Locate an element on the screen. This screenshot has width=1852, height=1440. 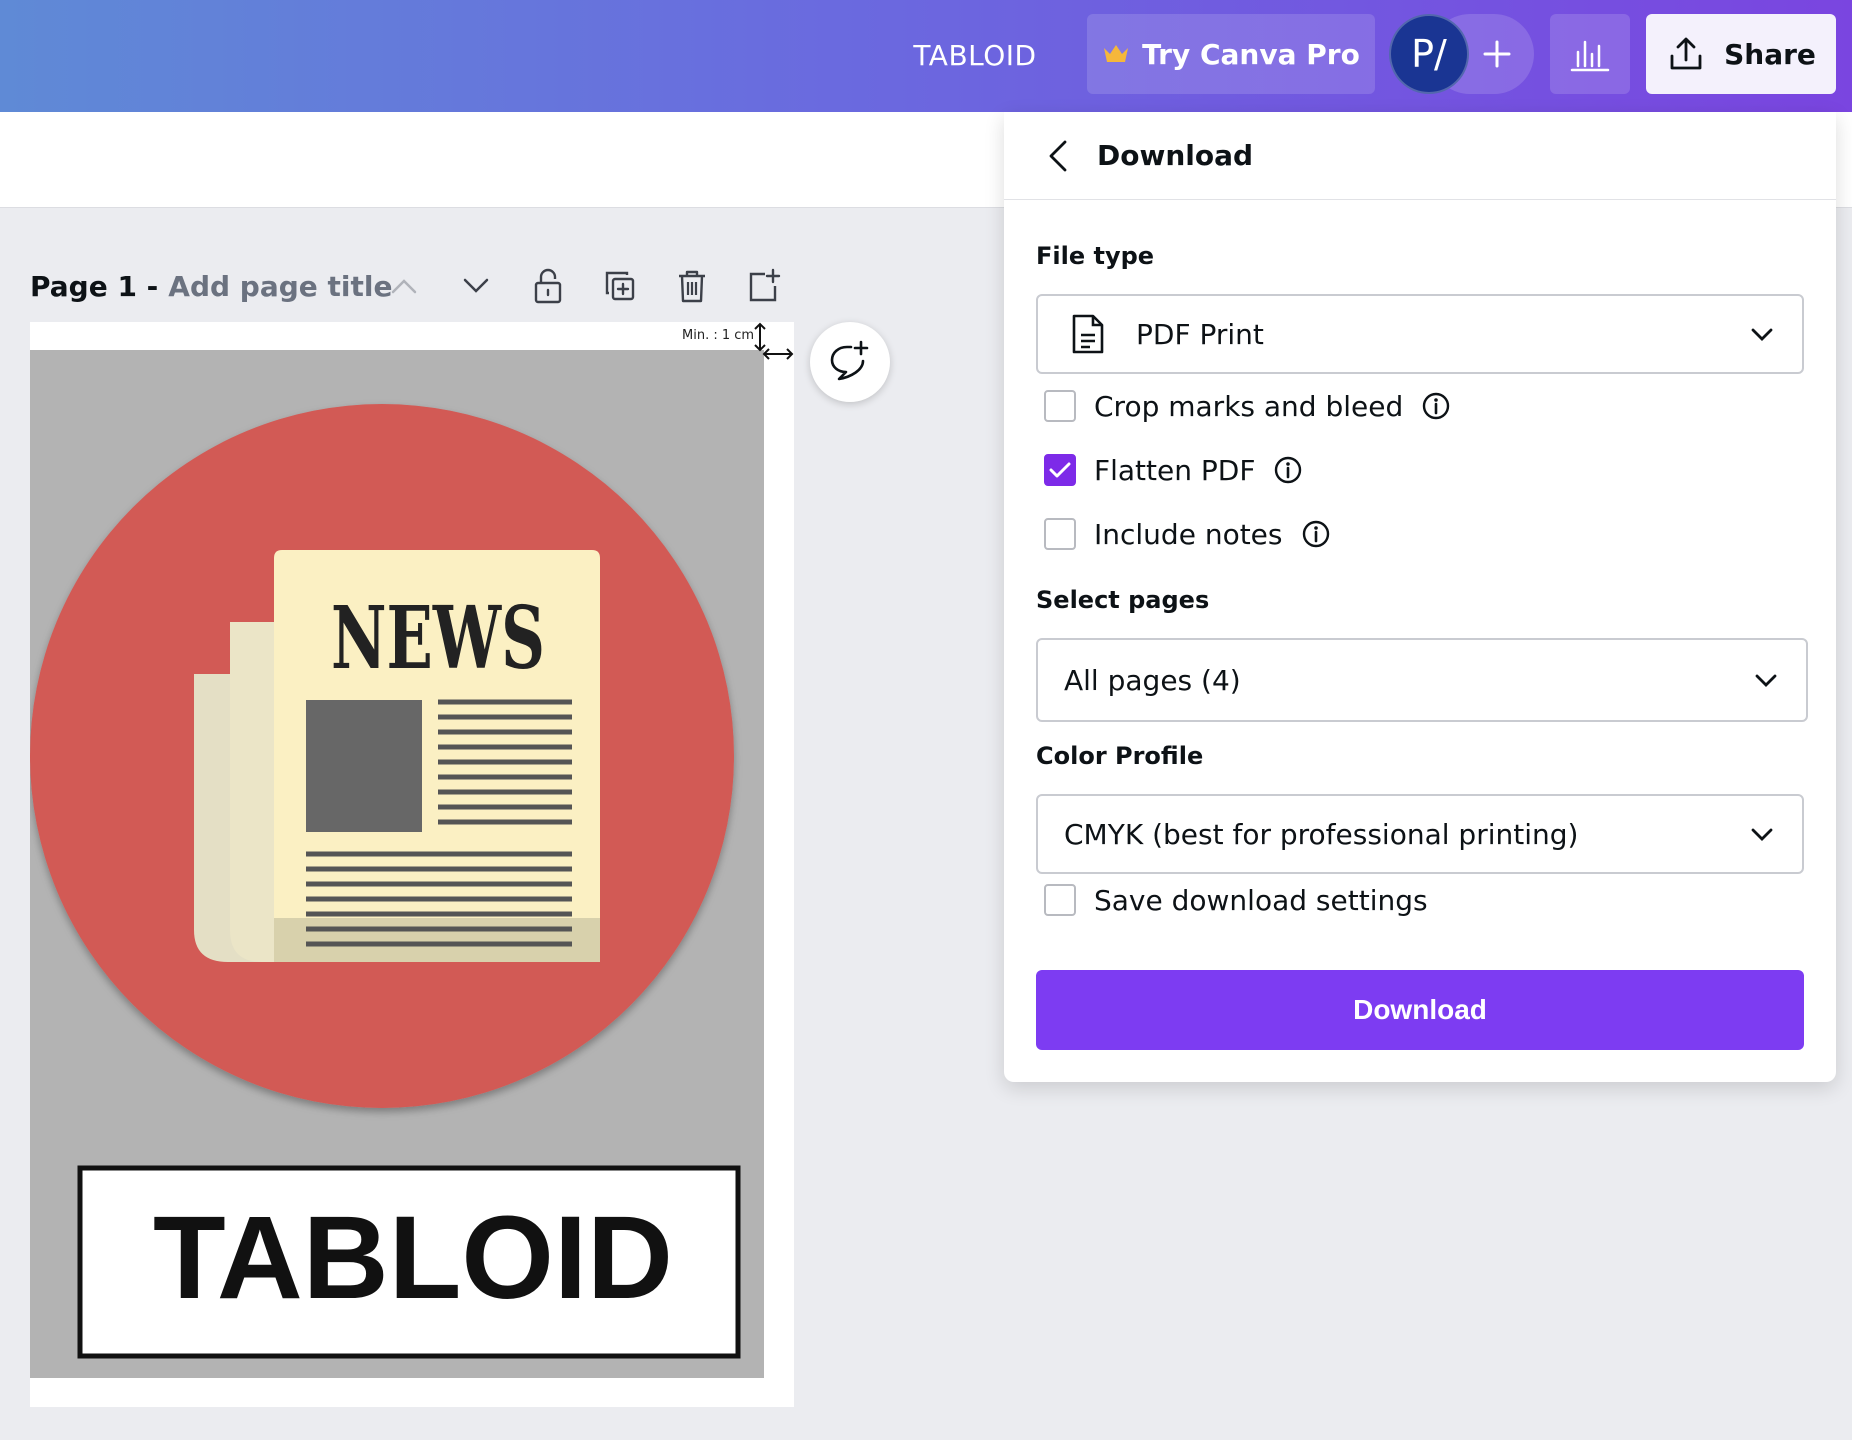
add-comment-button is located at coordinates (850, 362).